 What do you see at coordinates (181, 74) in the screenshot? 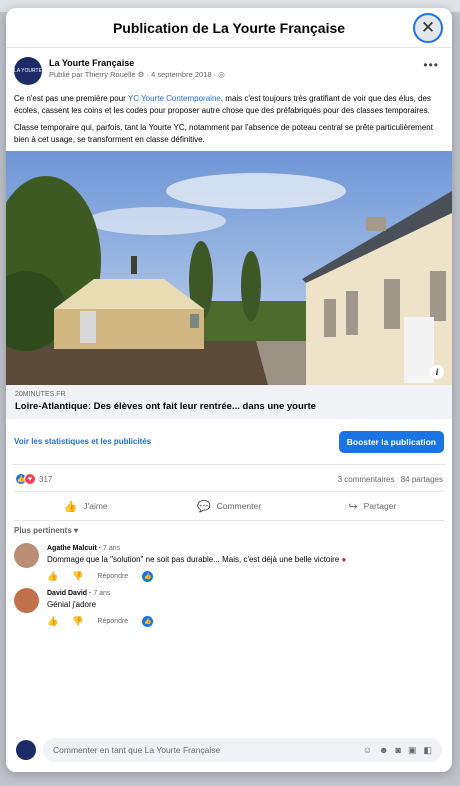
I see `post-date: 4 septembre 2018` at bounding box center [181, 74].